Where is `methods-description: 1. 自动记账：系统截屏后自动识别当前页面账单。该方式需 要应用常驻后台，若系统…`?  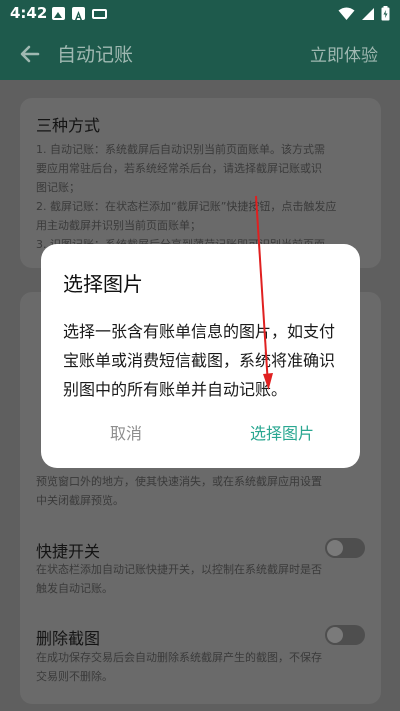
methods-description: 1. 自动记账：系统截屏后自动识别当前页面账单。该方式需 要应用常驻后台，若系统… is located at coordinates (203, 197).